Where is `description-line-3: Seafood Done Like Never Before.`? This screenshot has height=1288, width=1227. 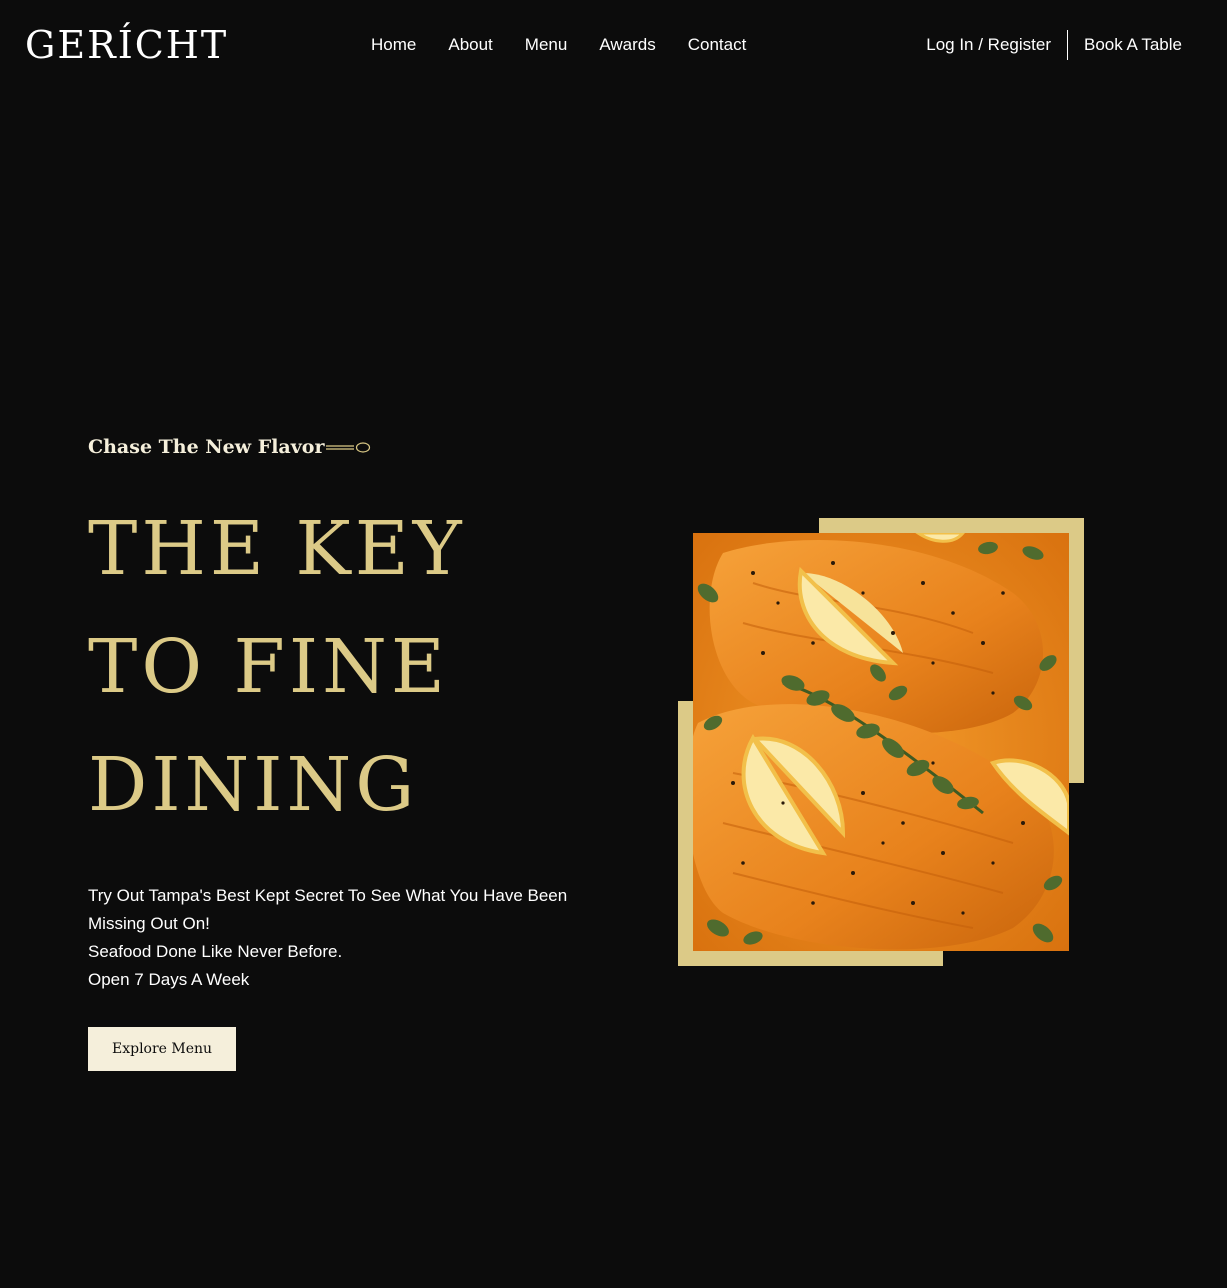
description-line-3: Seafood Done Like Never Before. is located at coordinates (215, 951).